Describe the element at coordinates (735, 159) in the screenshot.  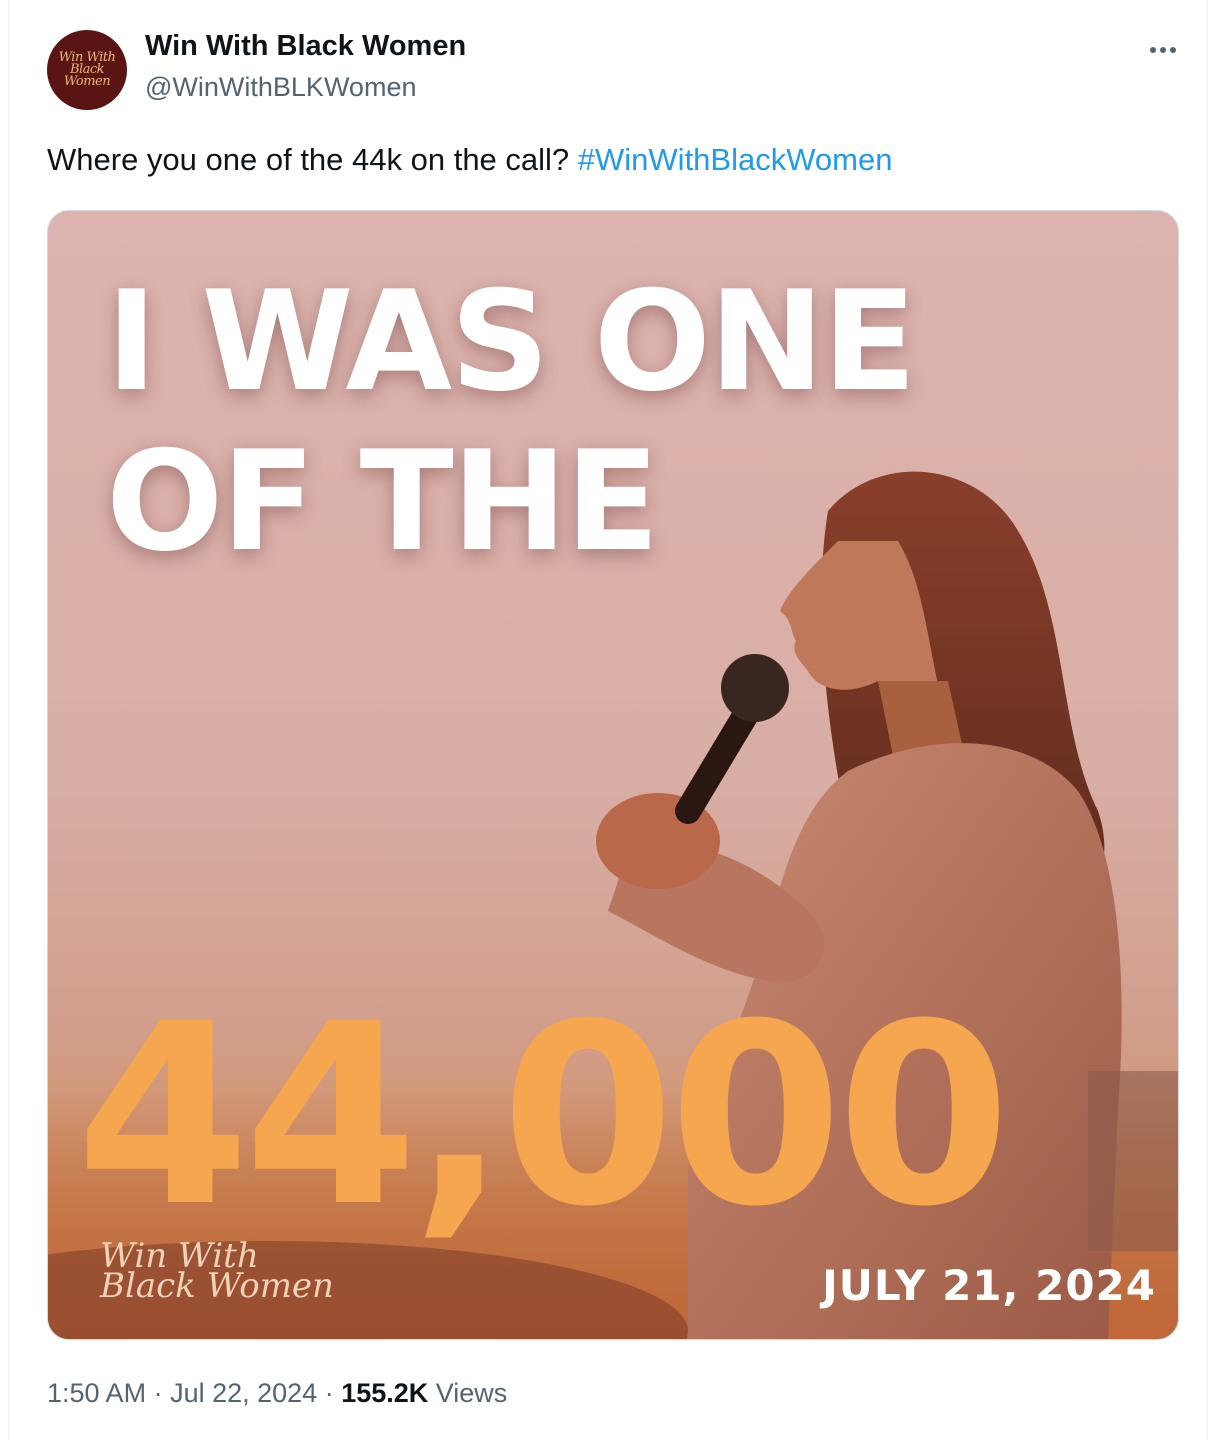
I see `hashtag-link: #WinWithBlackWomen` at that location.